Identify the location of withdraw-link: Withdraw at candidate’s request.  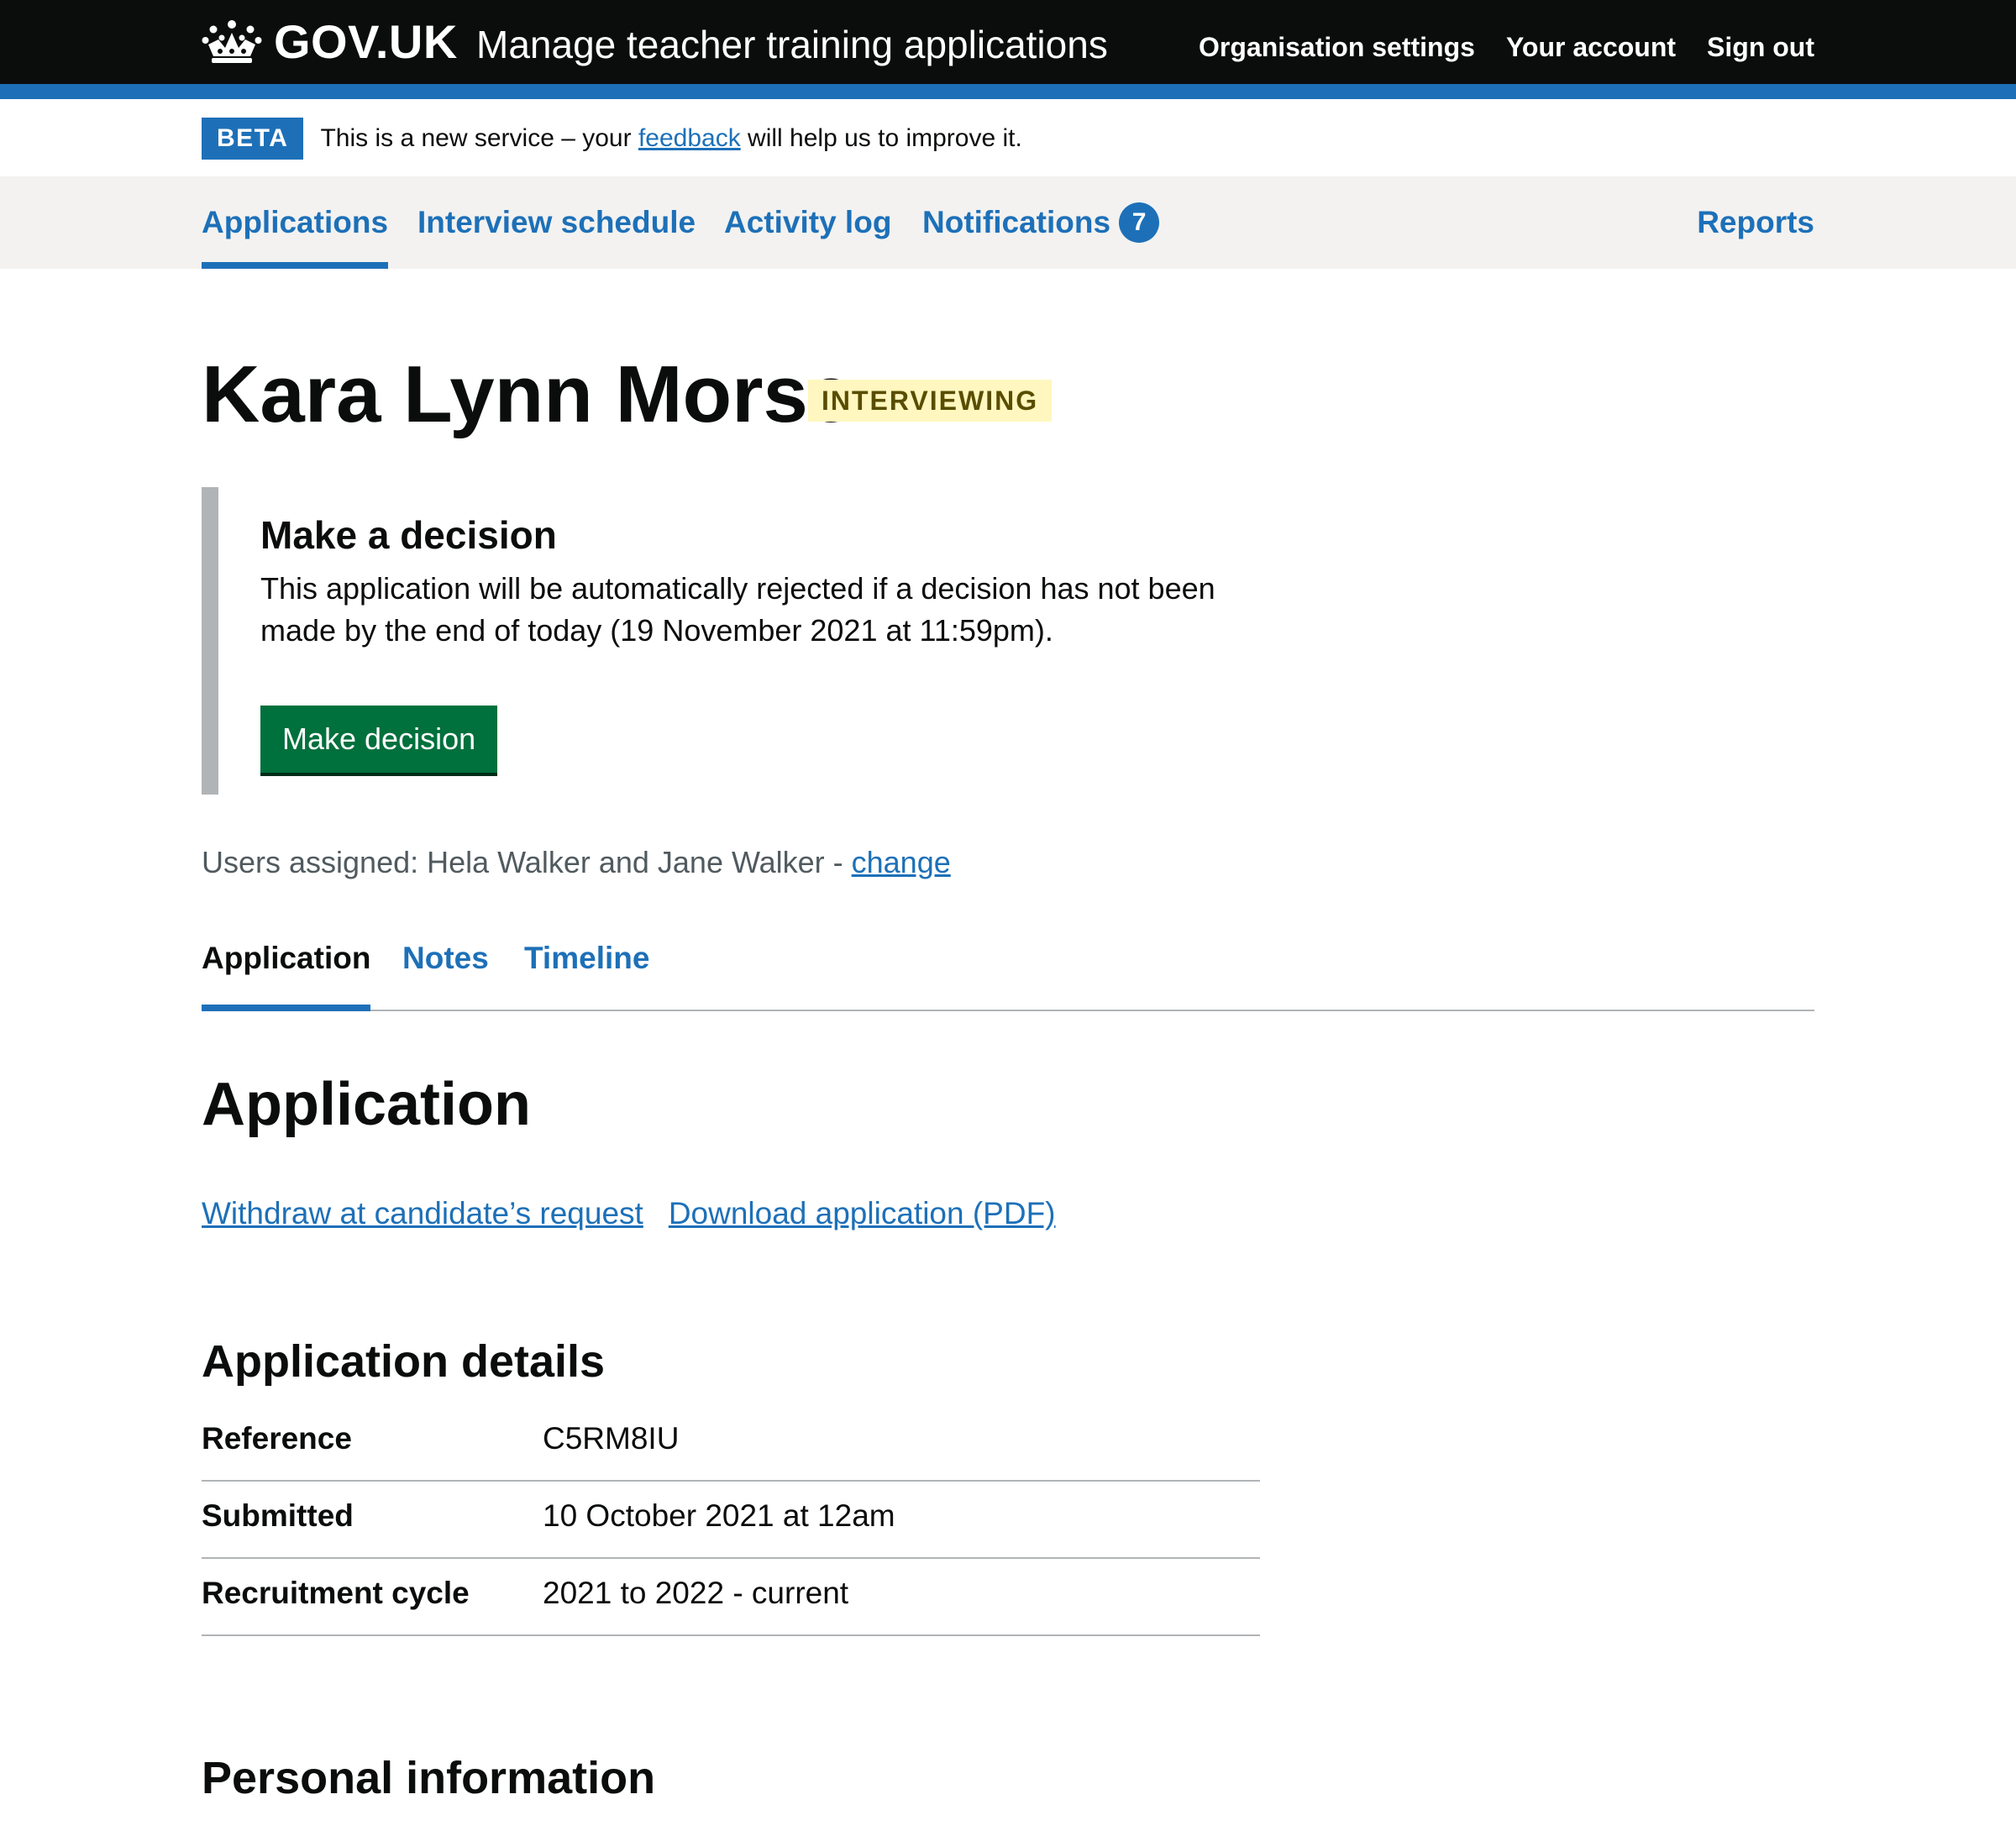
(422, 1213).